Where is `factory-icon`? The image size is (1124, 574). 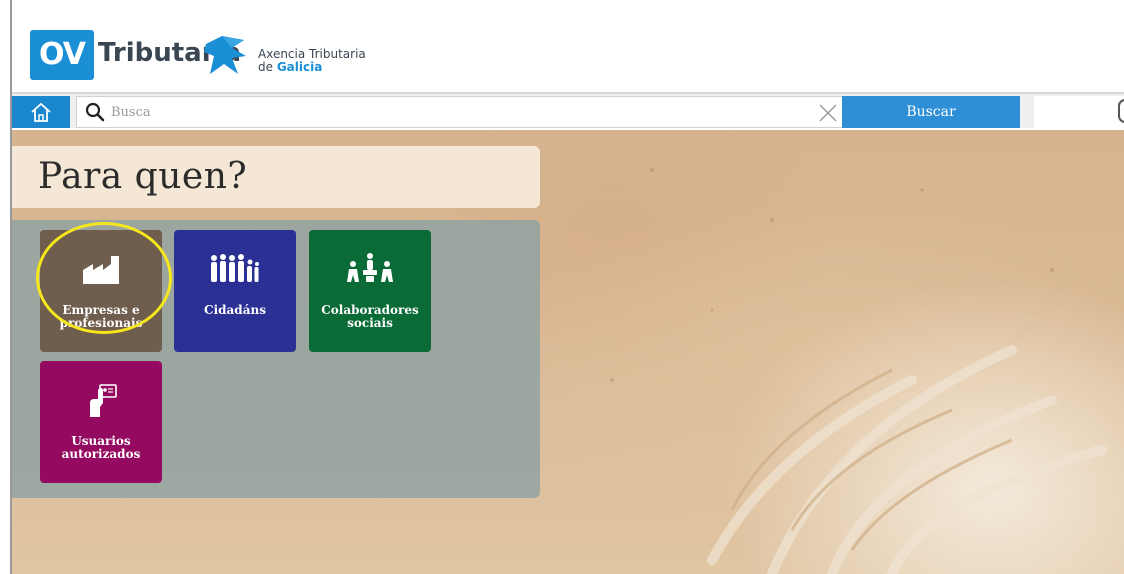
factory-icon is located at coordinates (101, 270).